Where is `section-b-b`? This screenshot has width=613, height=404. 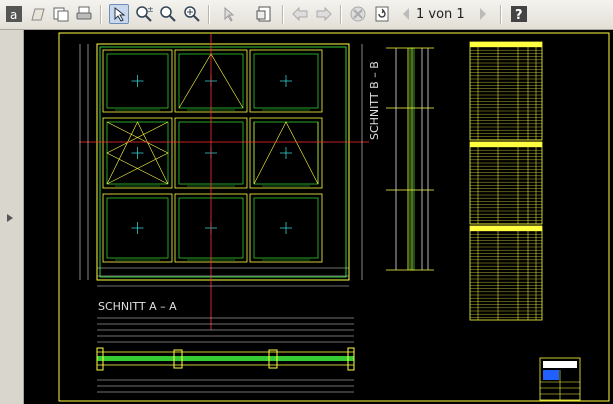
section-b-b is located at coordinates (410, 159).